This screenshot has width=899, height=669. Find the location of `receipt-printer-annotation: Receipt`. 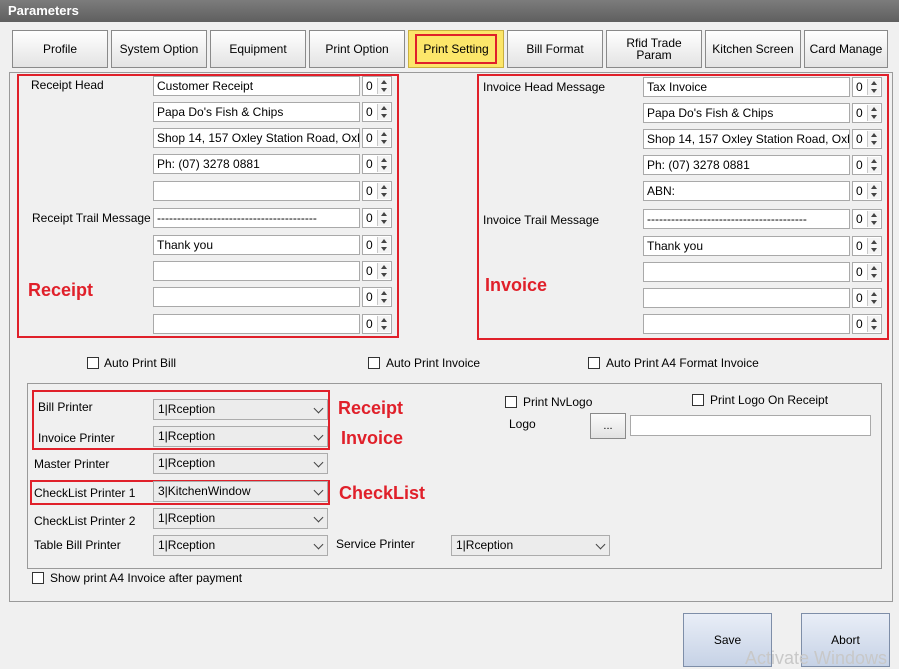

receipt-printer-annotation: Receipt is located at coordinates (371, 408).